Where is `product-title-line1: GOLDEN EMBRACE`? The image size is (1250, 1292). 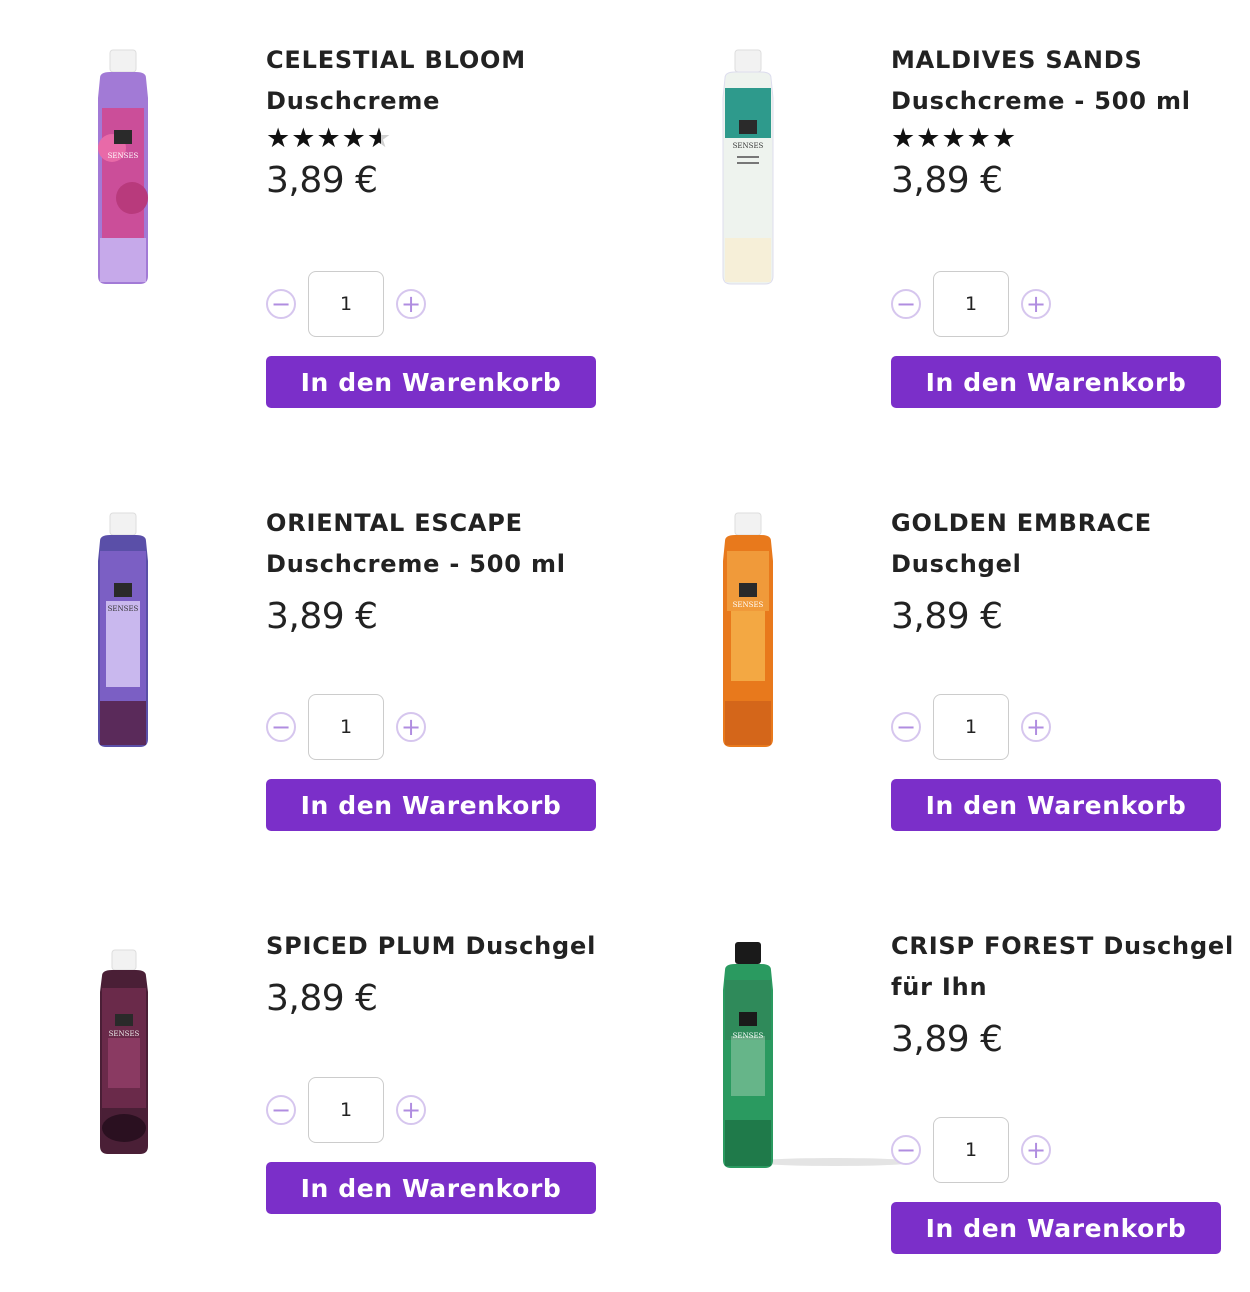 product-title-line1: GOLDEN EMBRACE is located at coordinates (1068, 523).